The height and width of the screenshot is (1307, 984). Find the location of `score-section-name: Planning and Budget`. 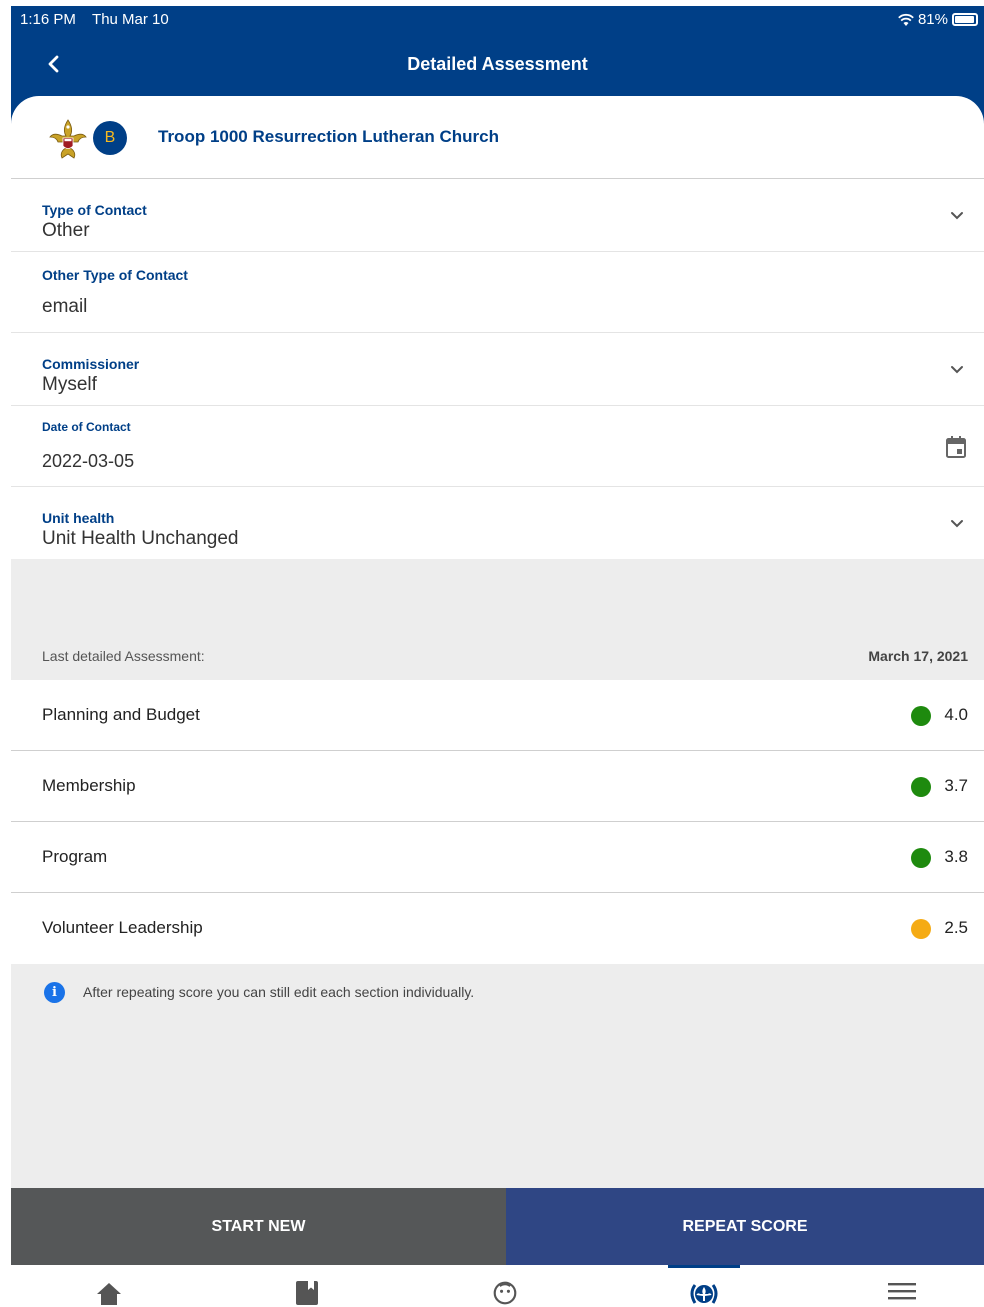

score-section-name: Planning and Budget is located at coordinates (121, 714).